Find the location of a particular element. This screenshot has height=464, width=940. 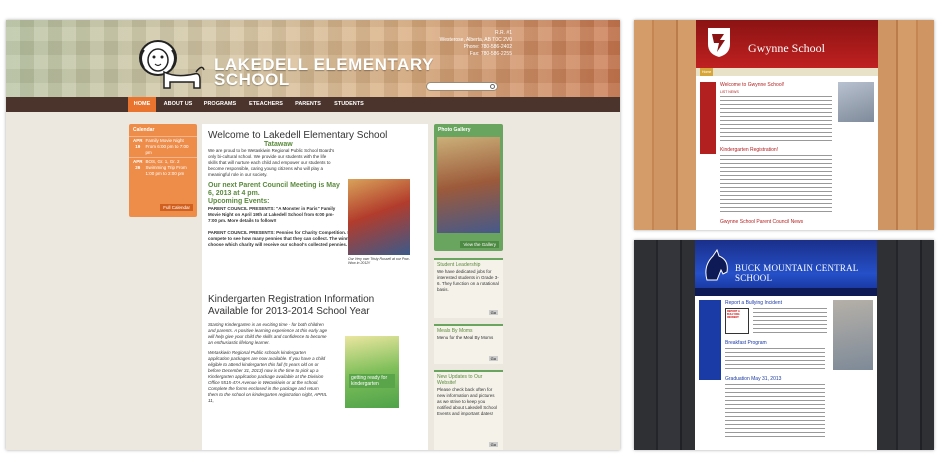

gwynne-sidebar is located at coordinates (708, 118).